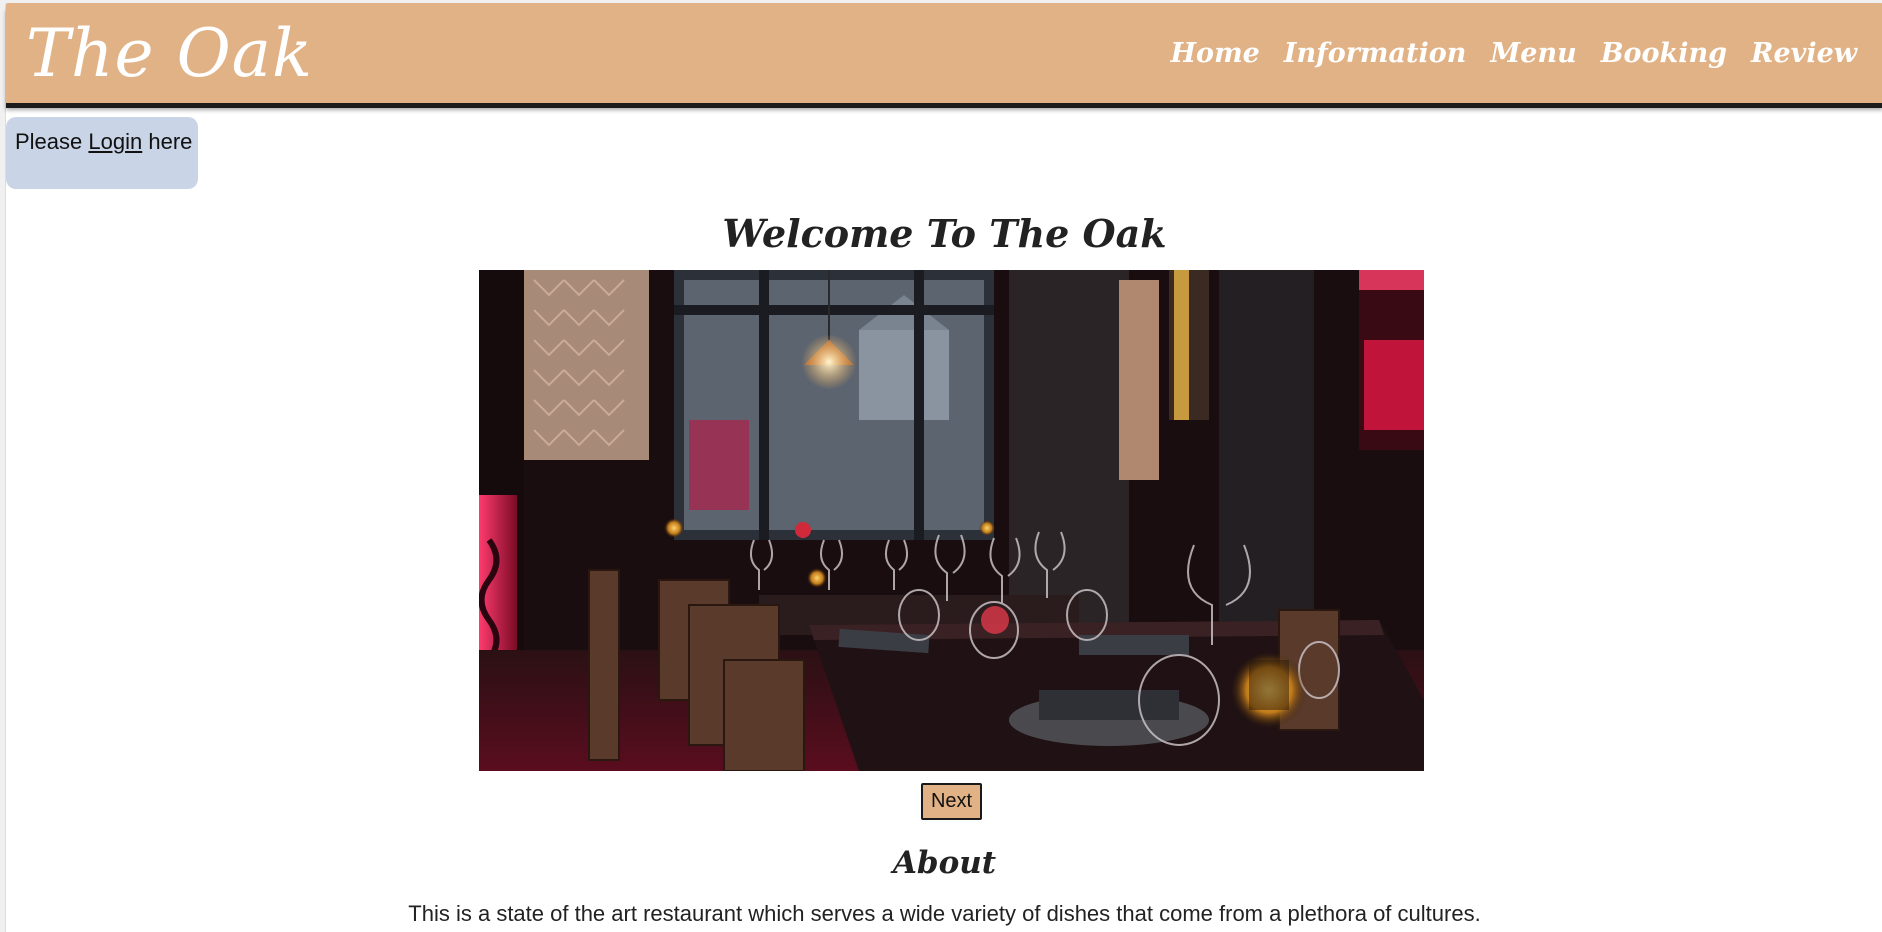 Image resolution: width=1882 pixels, height=932 pixels. I want to click on nav-booking-link: Booking, so click(1664, 53).